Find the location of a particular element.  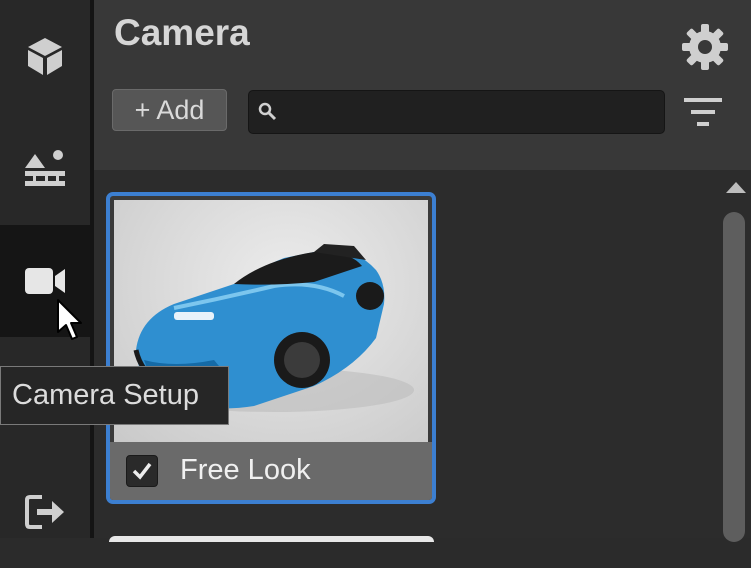

add-button: + Add is located at coordinates (169, 110).